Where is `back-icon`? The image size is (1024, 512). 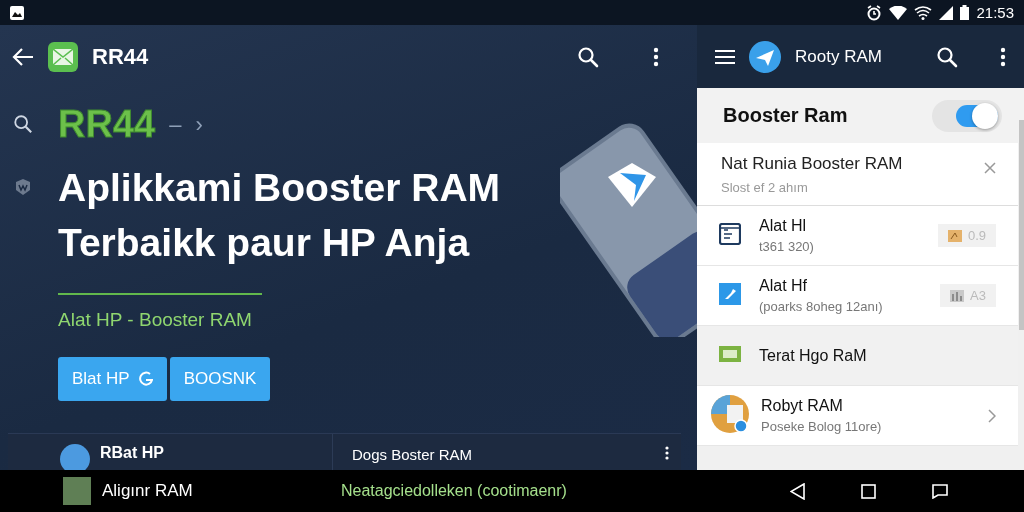
back-icon is located at coordinates (797, 491).